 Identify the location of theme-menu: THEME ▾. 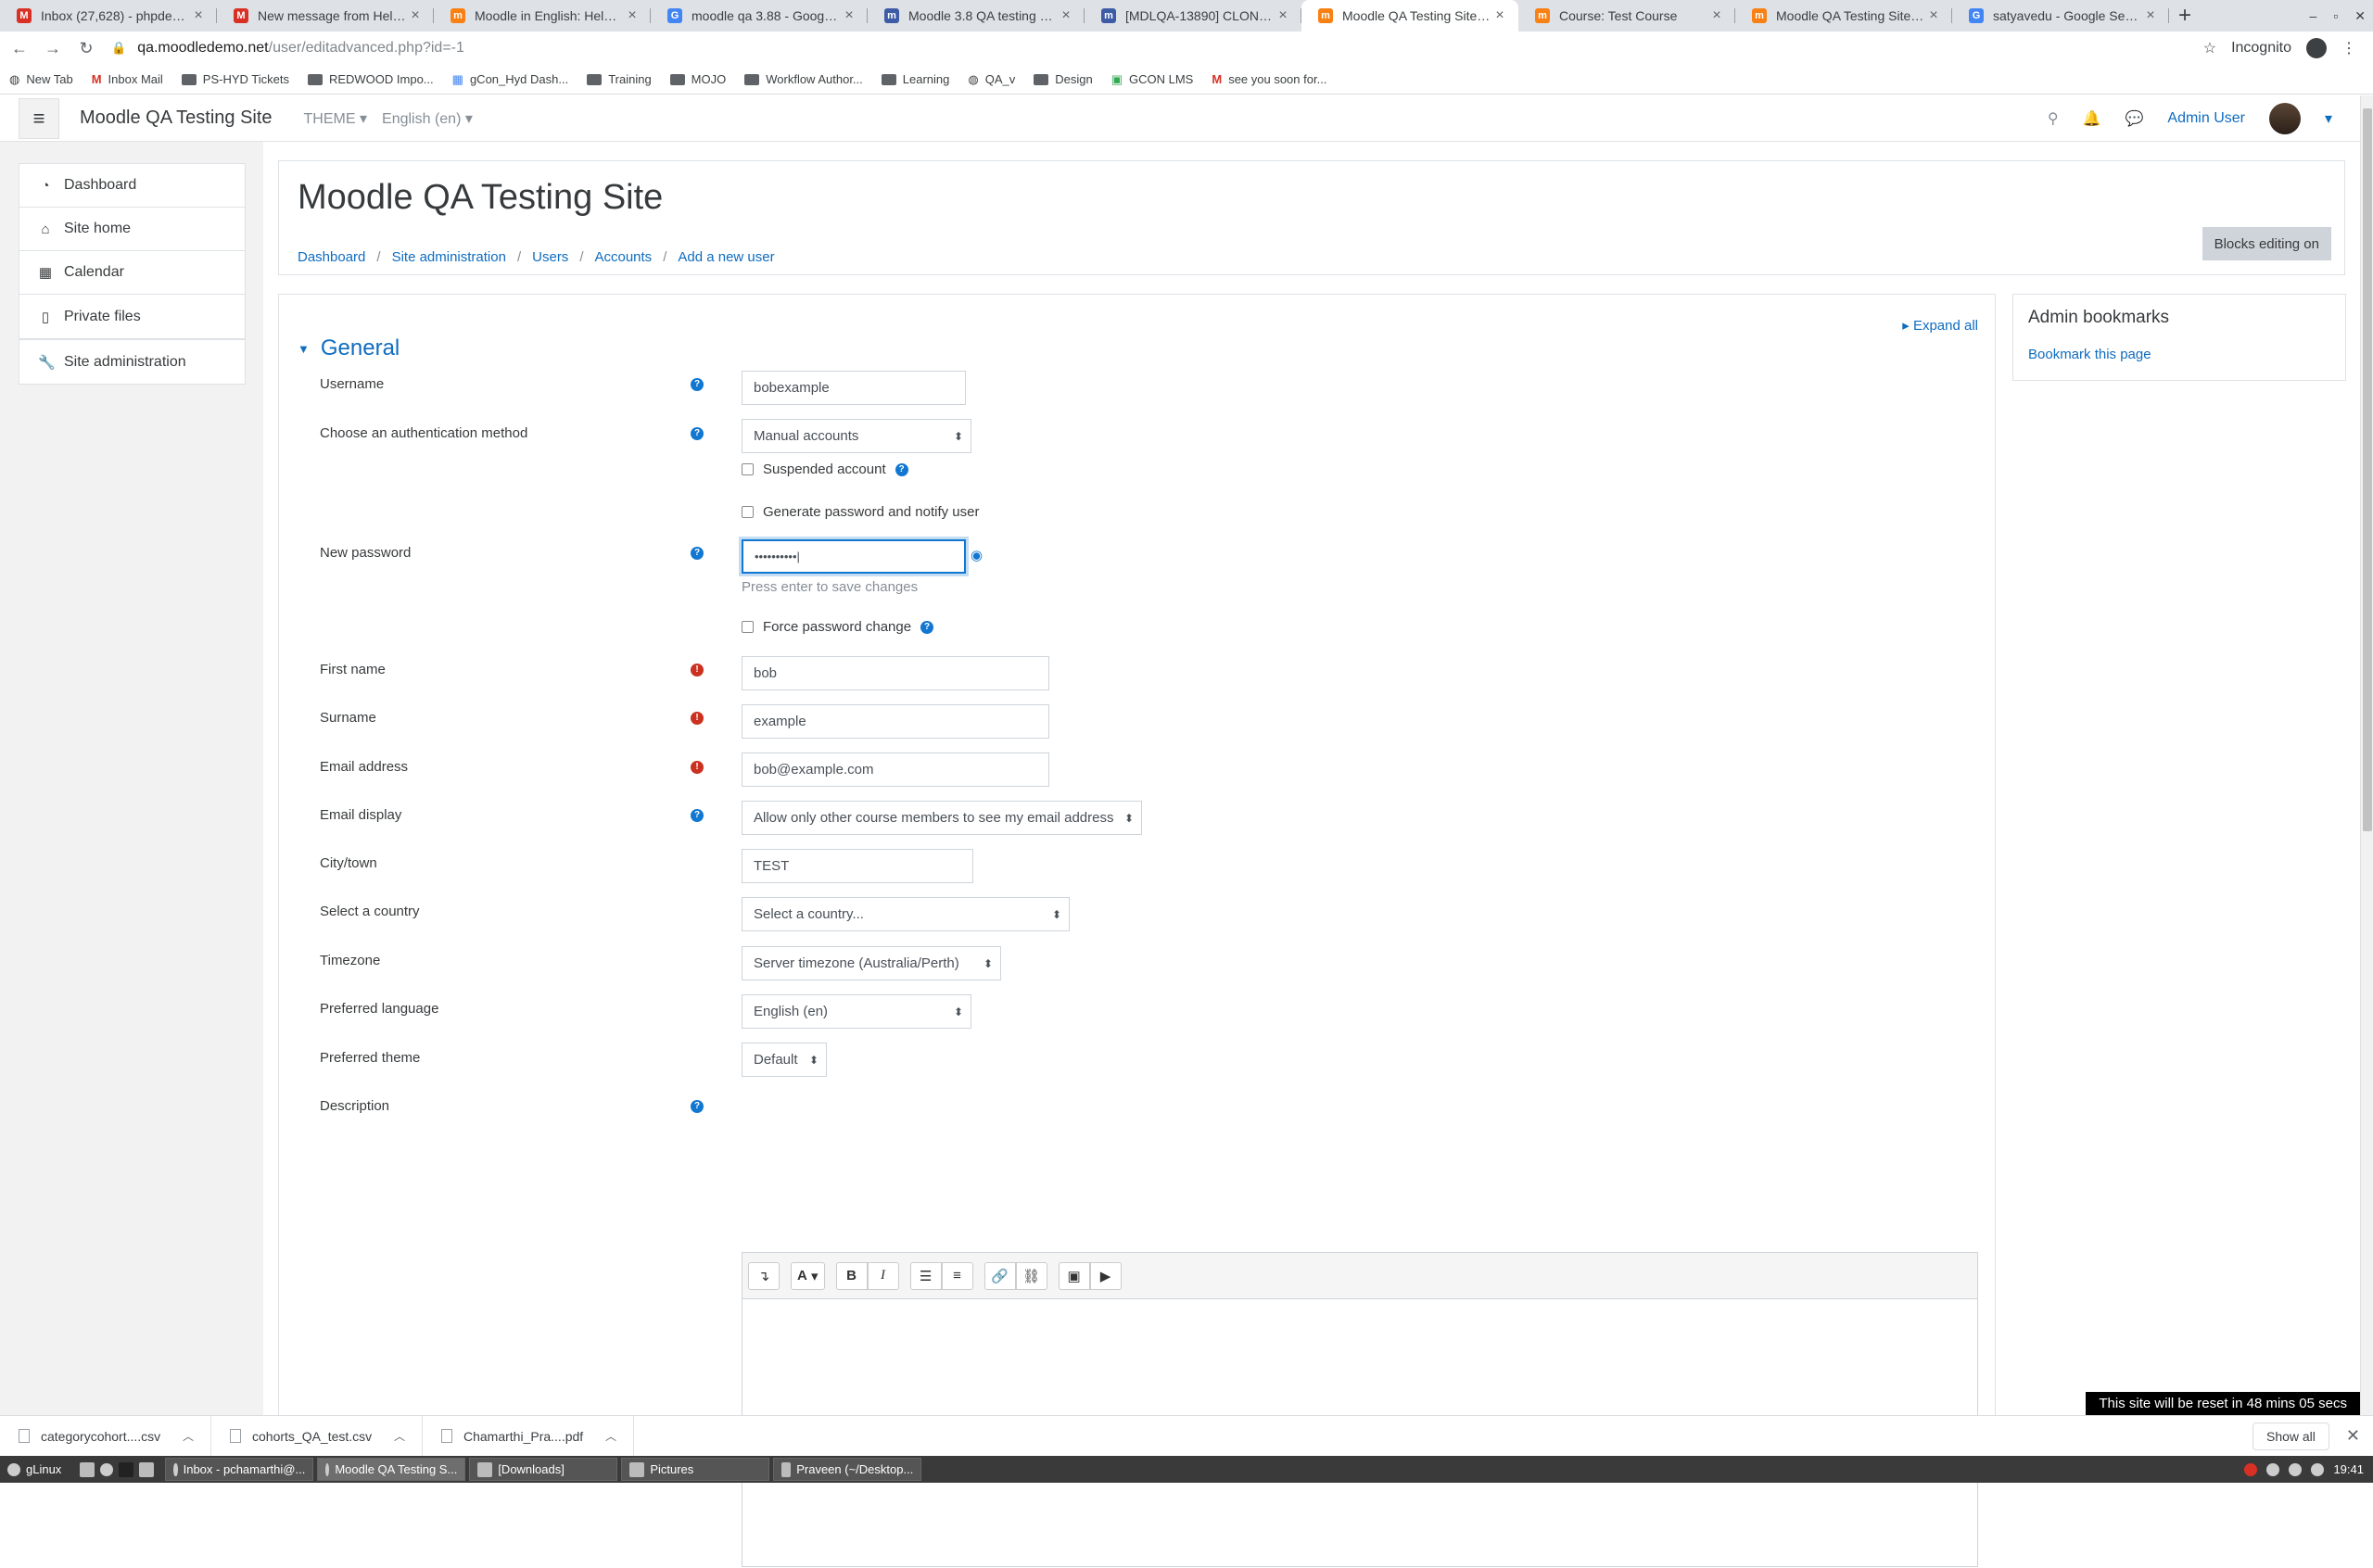
(335, 118).